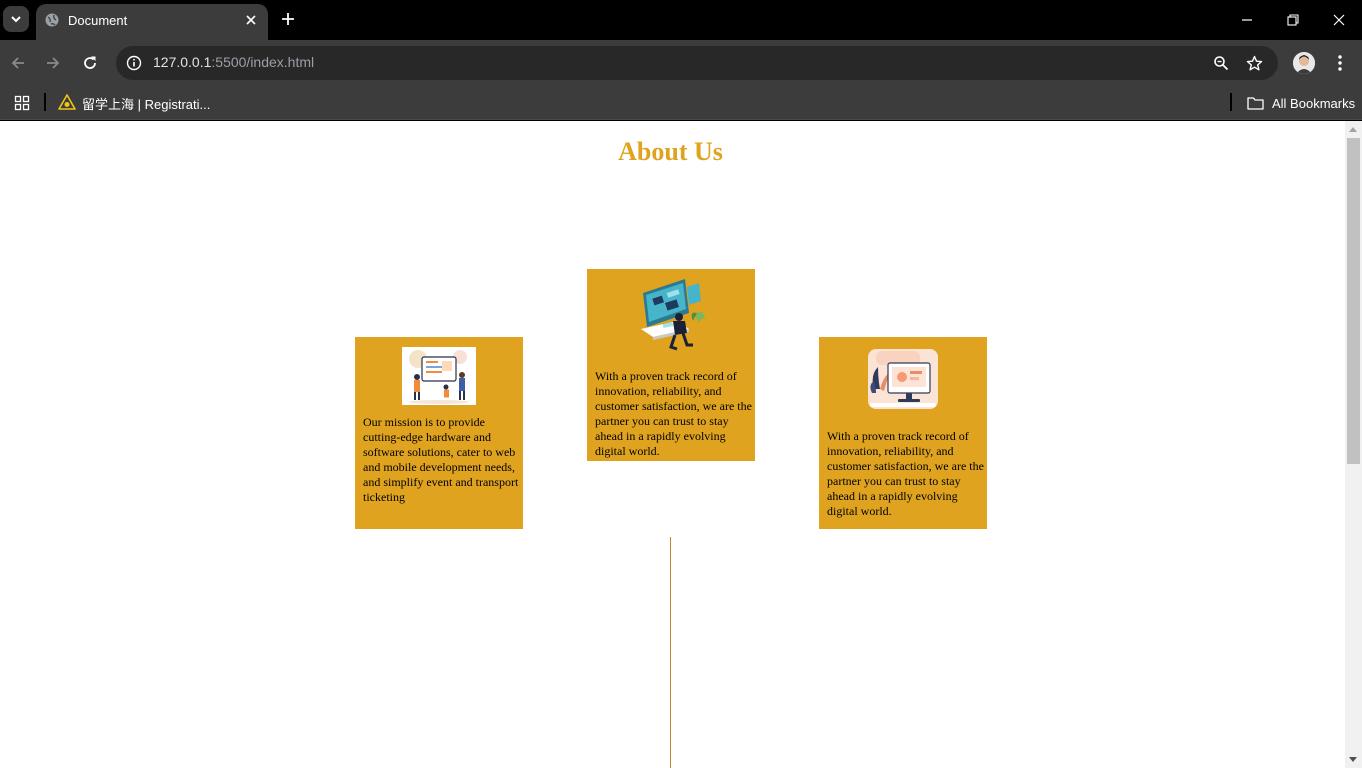 Image resolution: width=1362 pixels, height=768 pixels. I want to click on reload-button, so click(90, 63).